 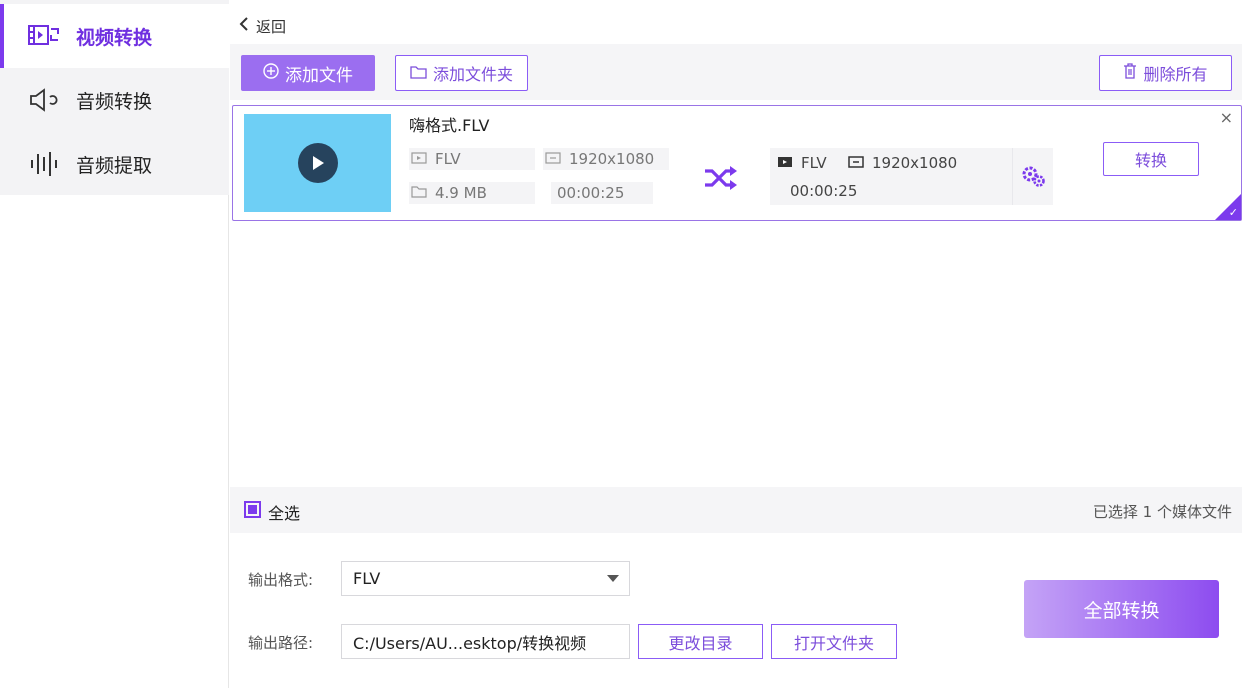 I want to click on play-icon, so click(x=317, y=163).